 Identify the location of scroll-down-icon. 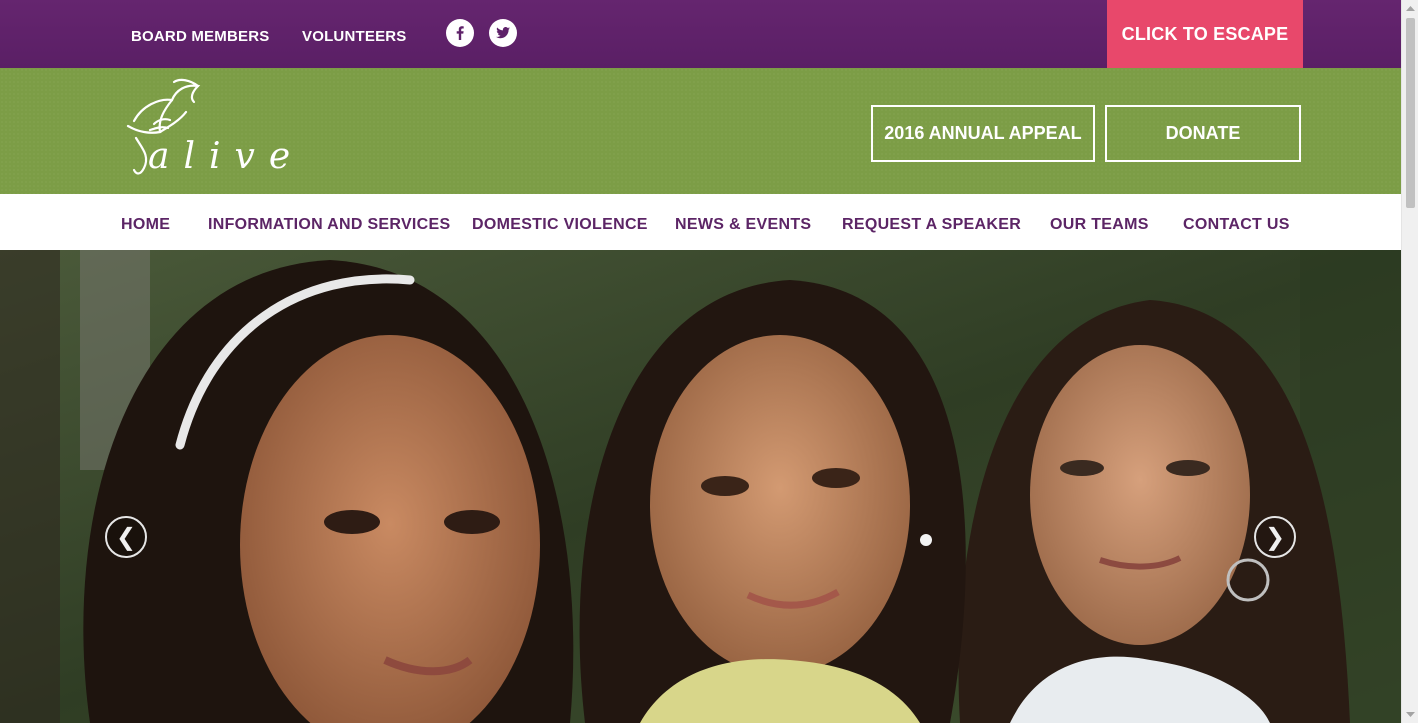
(1410, 714).